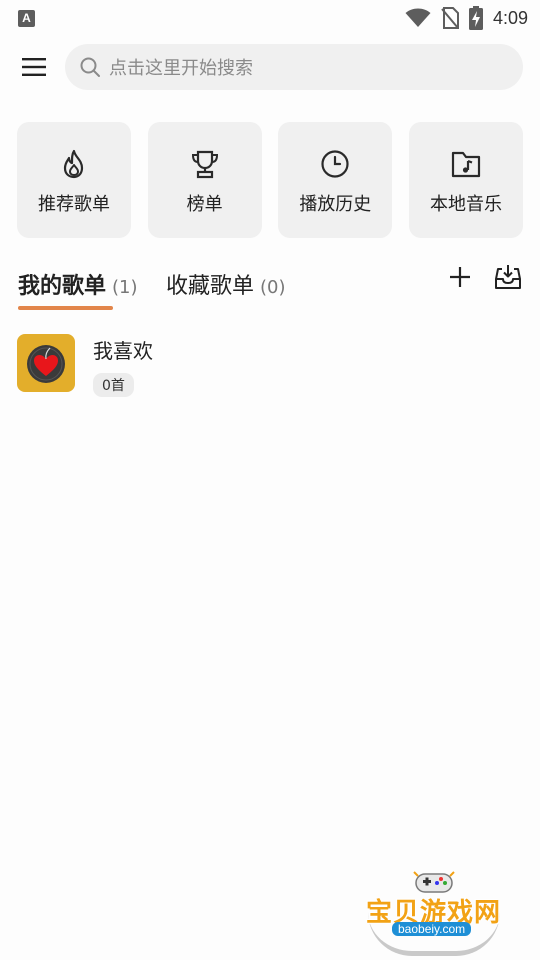 The image size is (540, 960). Describe the element at coordinates (294, 67) in the screenshot. I see `search-input: 点击这里开始搜索` at that location.